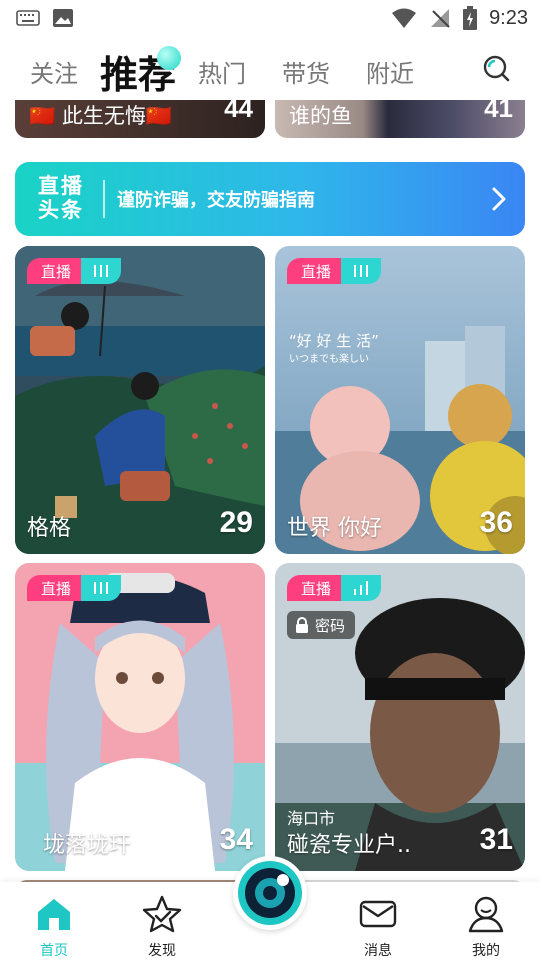 Image resolution: width=540 pixels, height=960 pixels. Describe the element at coordinates (100, 116) in the screenshot. I see `card-title: 🇨🇳 此生无悔🇨🇳` at that location.